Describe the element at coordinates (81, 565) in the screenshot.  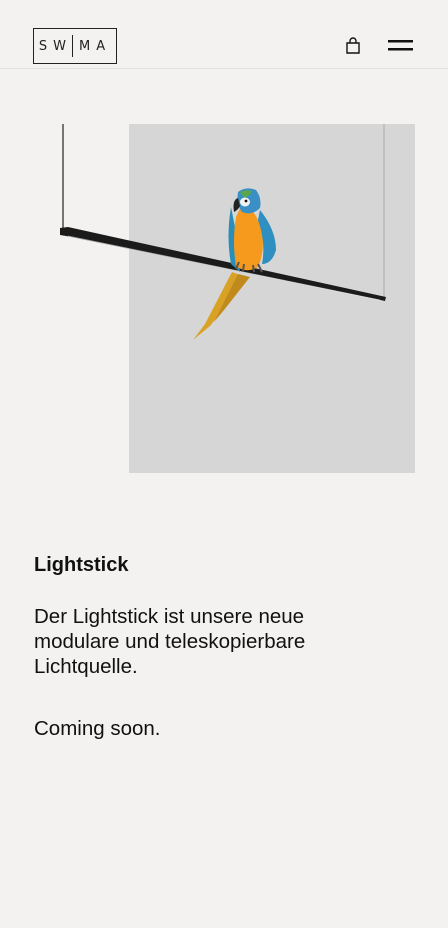
I see `product-title: Lightstick` at that location.